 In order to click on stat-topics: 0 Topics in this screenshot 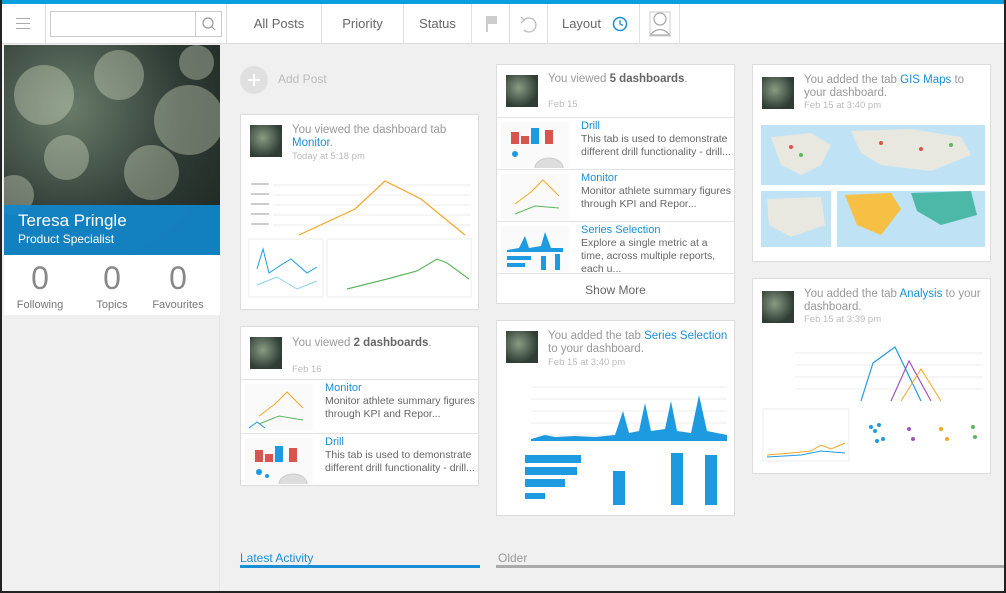, I will do `click(112, 285)`.